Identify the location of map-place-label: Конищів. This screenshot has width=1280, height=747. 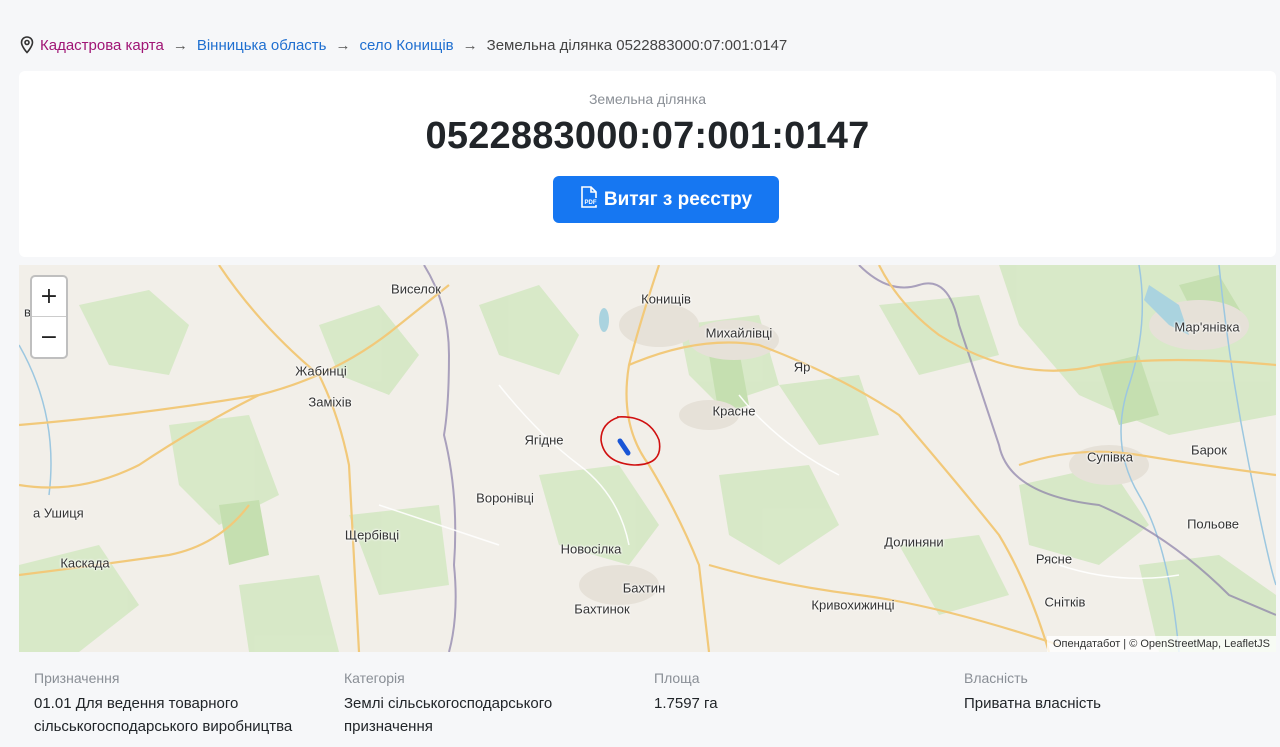
(666, 299).